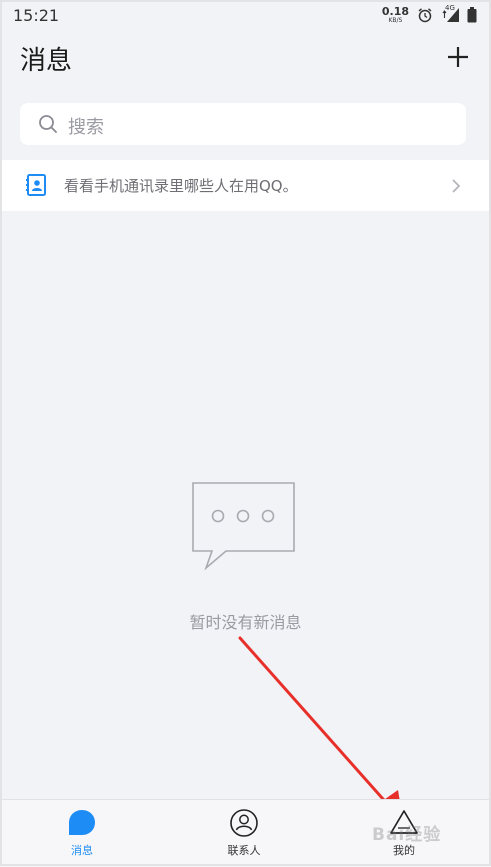 The height and width of the screenshot is (867, 491). I want to click on battery-icon, so click(472, 15).